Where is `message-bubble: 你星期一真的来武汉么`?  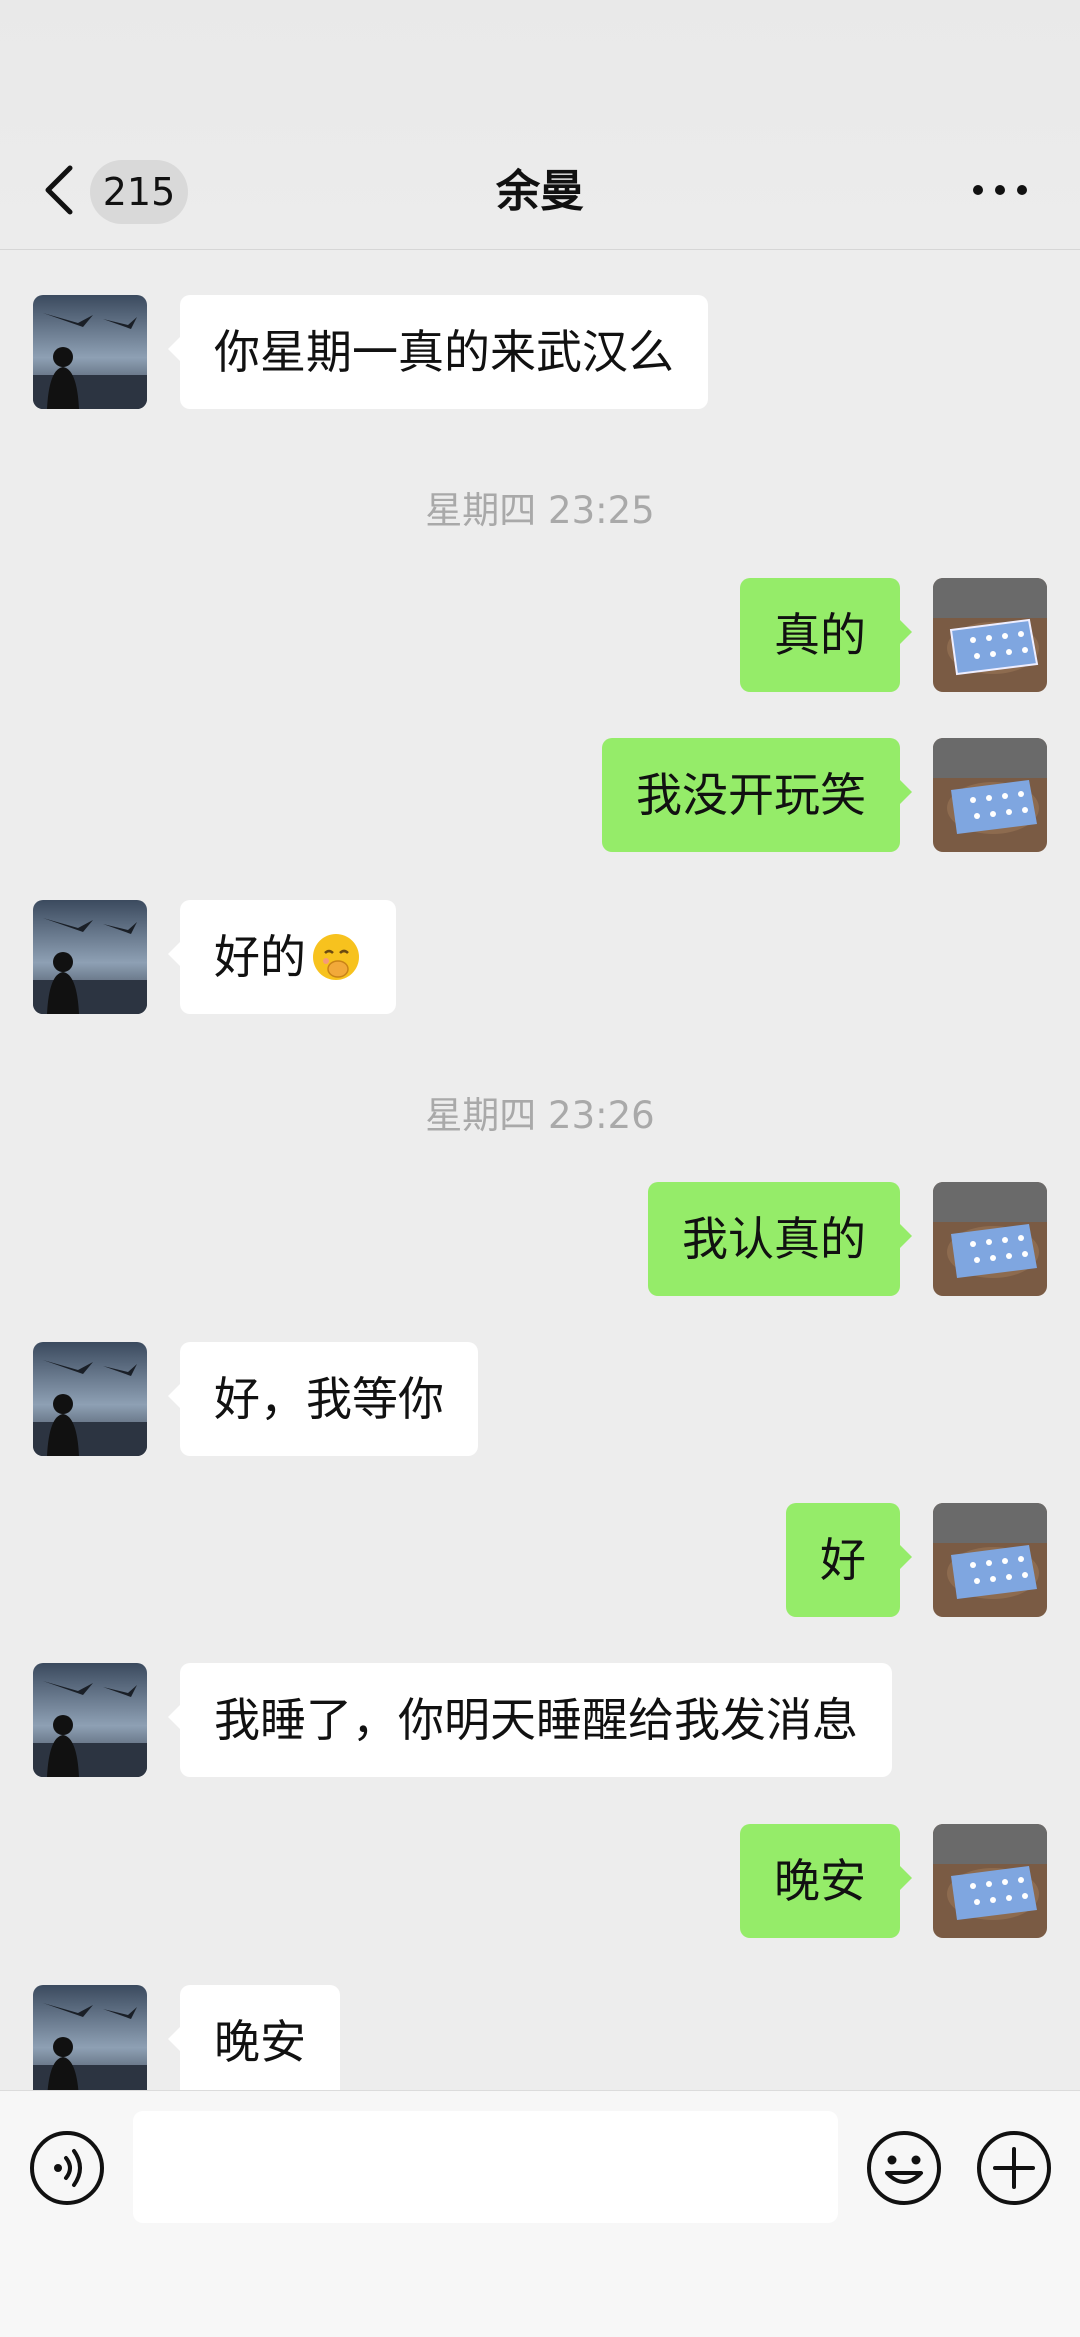
message-bubble: 你星期一真的来武汉么 is located at coordinates (438, 352).